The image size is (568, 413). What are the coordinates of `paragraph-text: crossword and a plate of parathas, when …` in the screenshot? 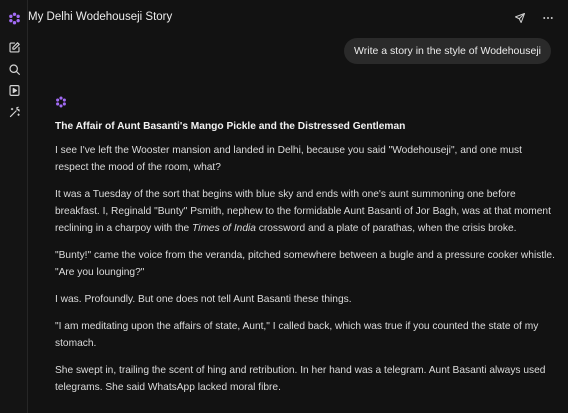 It's located at (386, 228).